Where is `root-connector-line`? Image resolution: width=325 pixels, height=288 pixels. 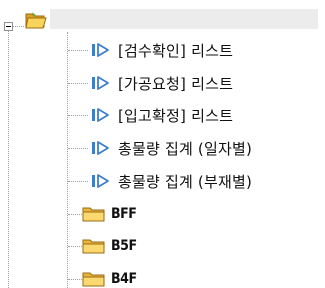 root-connector-line is located at coordinates (18, 26).